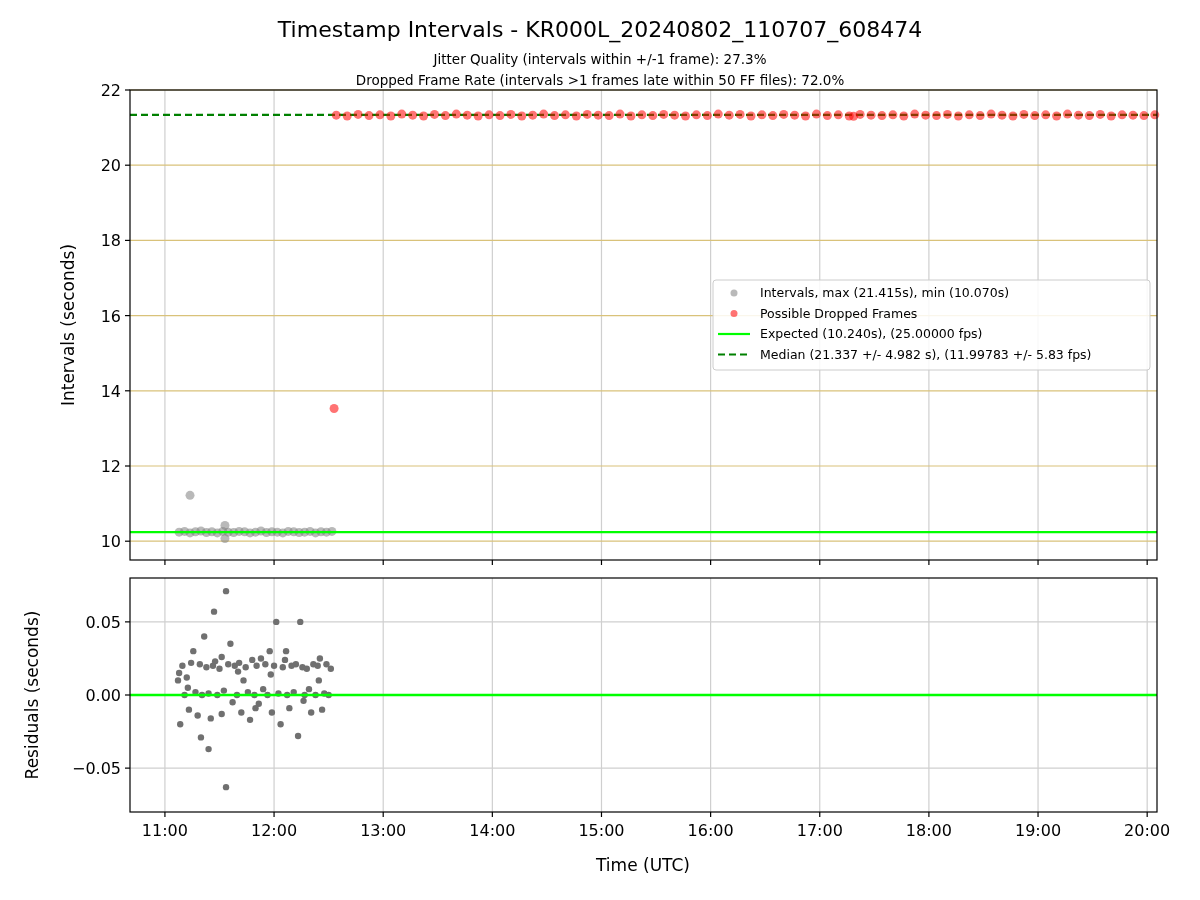 The image size is (1200, 900). Describe the element at coordinates (164, 830) in the screenshot. I see `x-tick-label: 11:00` at that location.